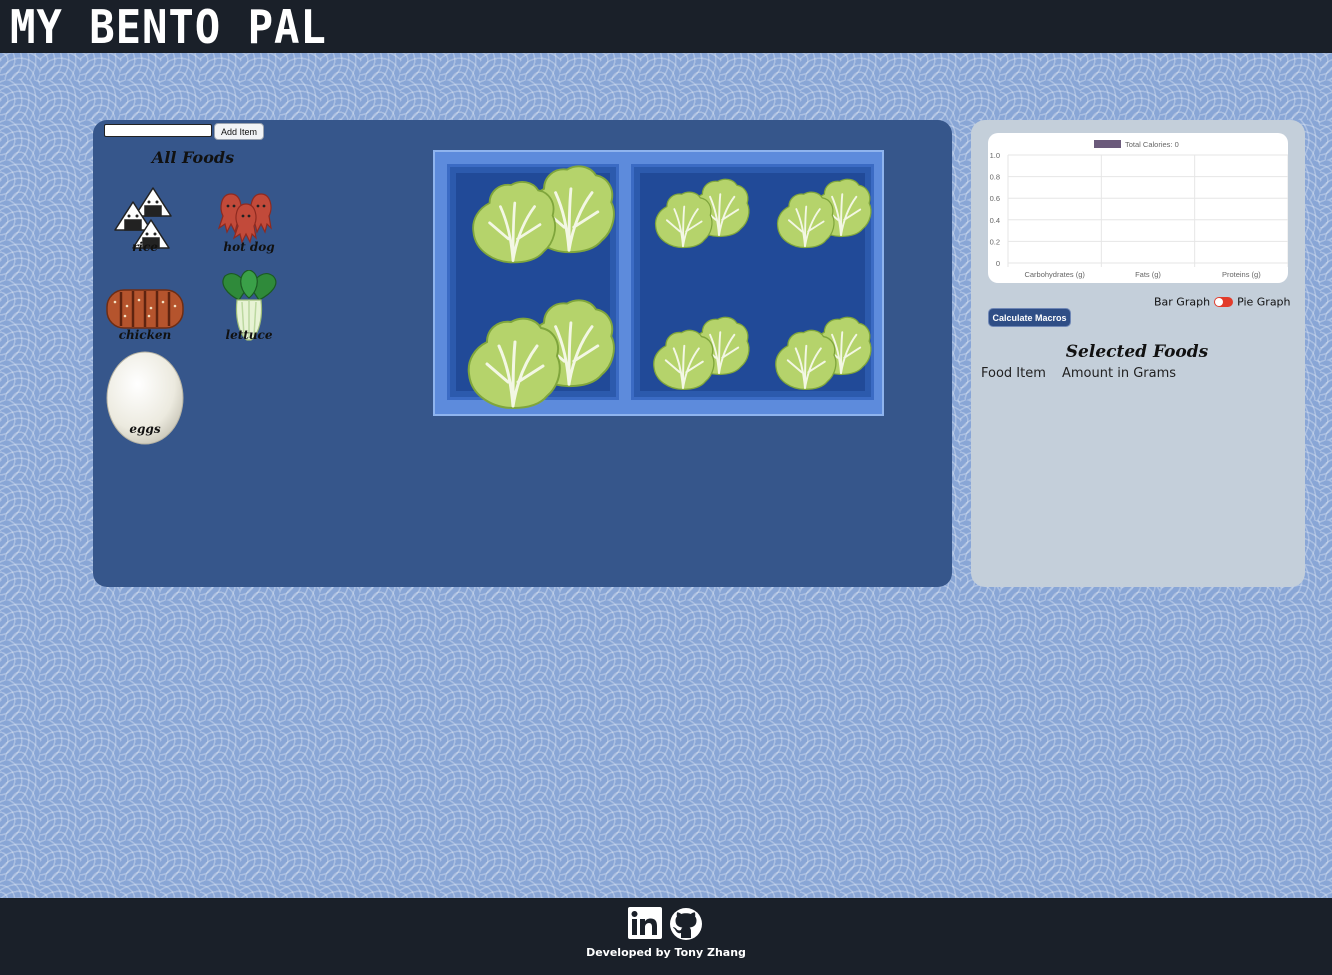 The width and height of the screenshot is (1332, 975). I want to click on y-tick-label: 0, so click(998, 263).